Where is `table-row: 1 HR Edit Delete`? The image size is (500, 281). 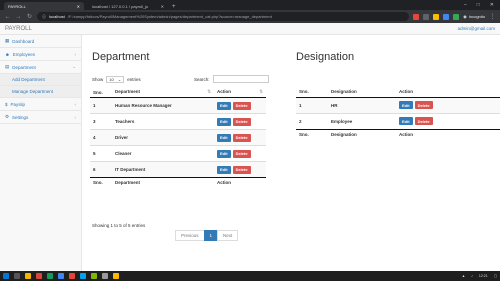
table-row: 1 HR Edit Delete is located at coordinates (398, 104).